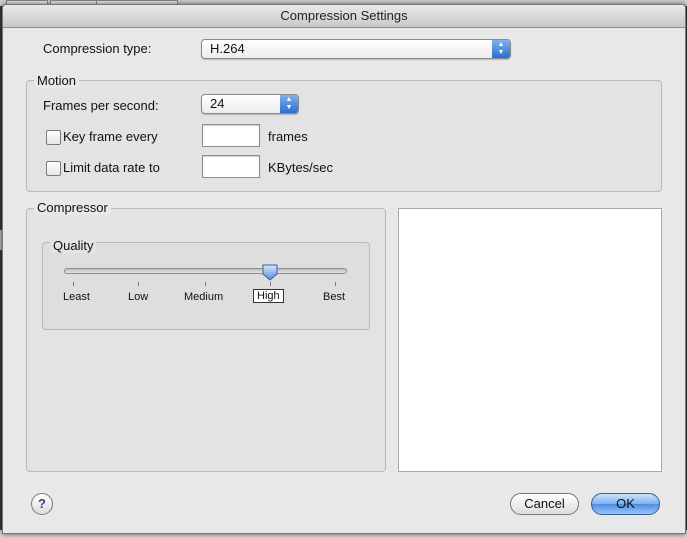  I want to click on dialog-title: Compression Settings, so click(344, 16).